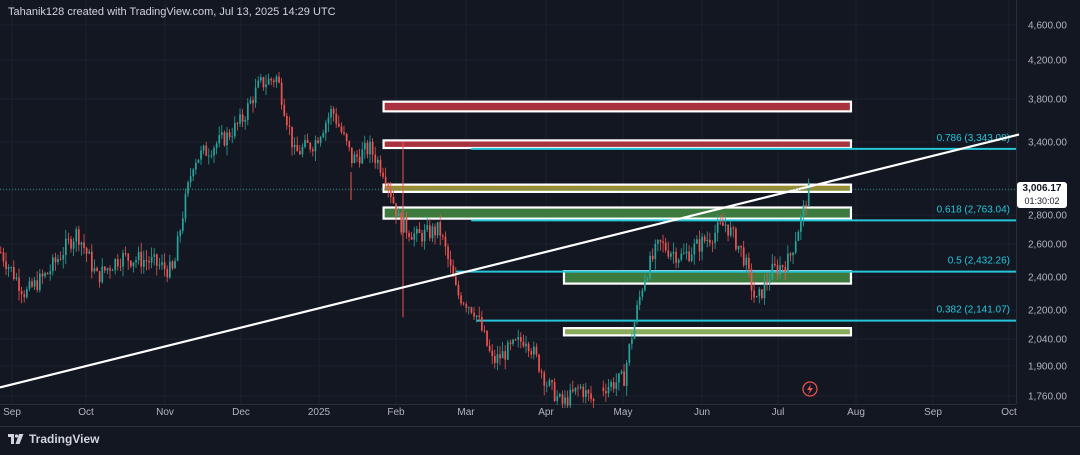 The width and height of the screenshot is (1080, 455). I want to click on time-tick-label: Oct, so click(86, 412).